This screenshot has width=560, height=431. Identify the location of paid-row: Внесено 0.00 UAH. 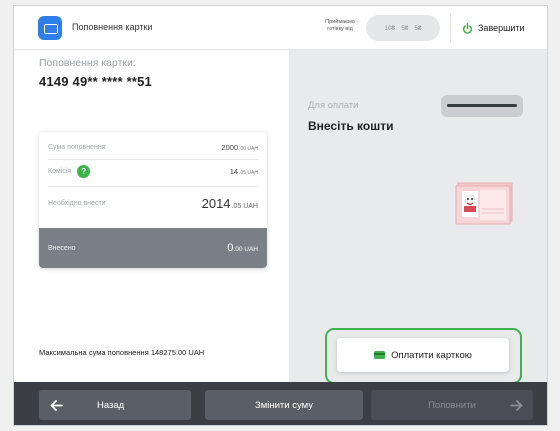
(153, 248).